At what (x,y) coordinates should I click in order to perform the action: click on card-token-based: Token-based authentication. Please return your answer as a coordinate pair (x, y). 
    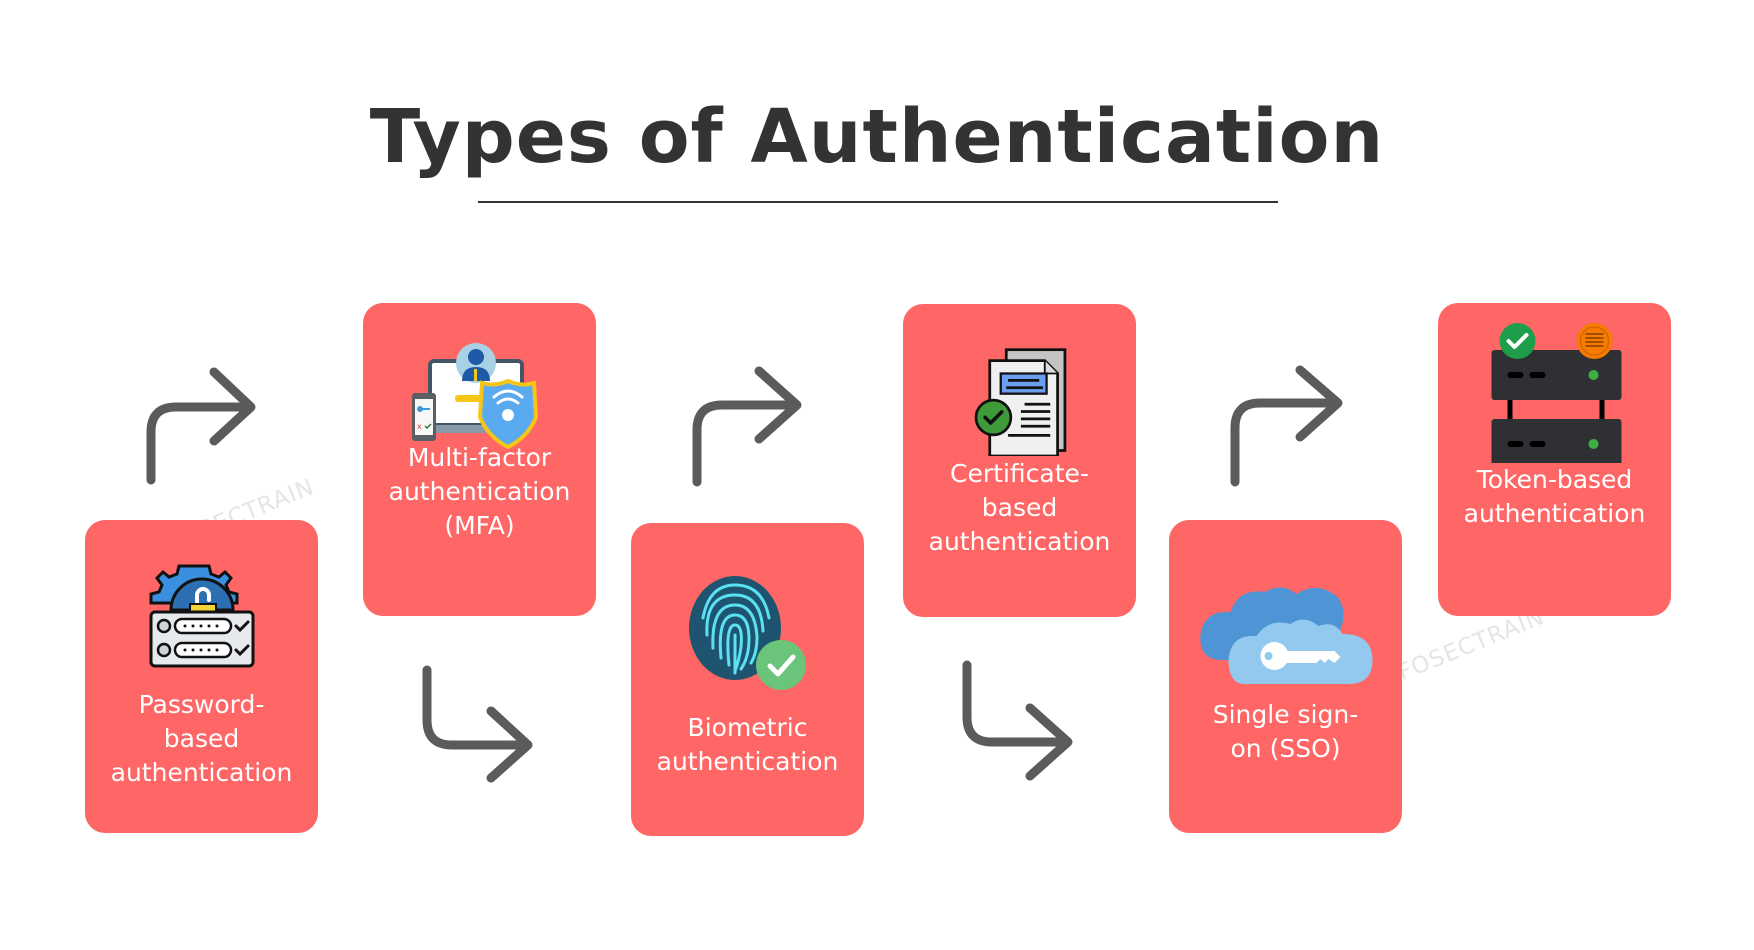
    Looking at the image, I should click on (1554, 459).